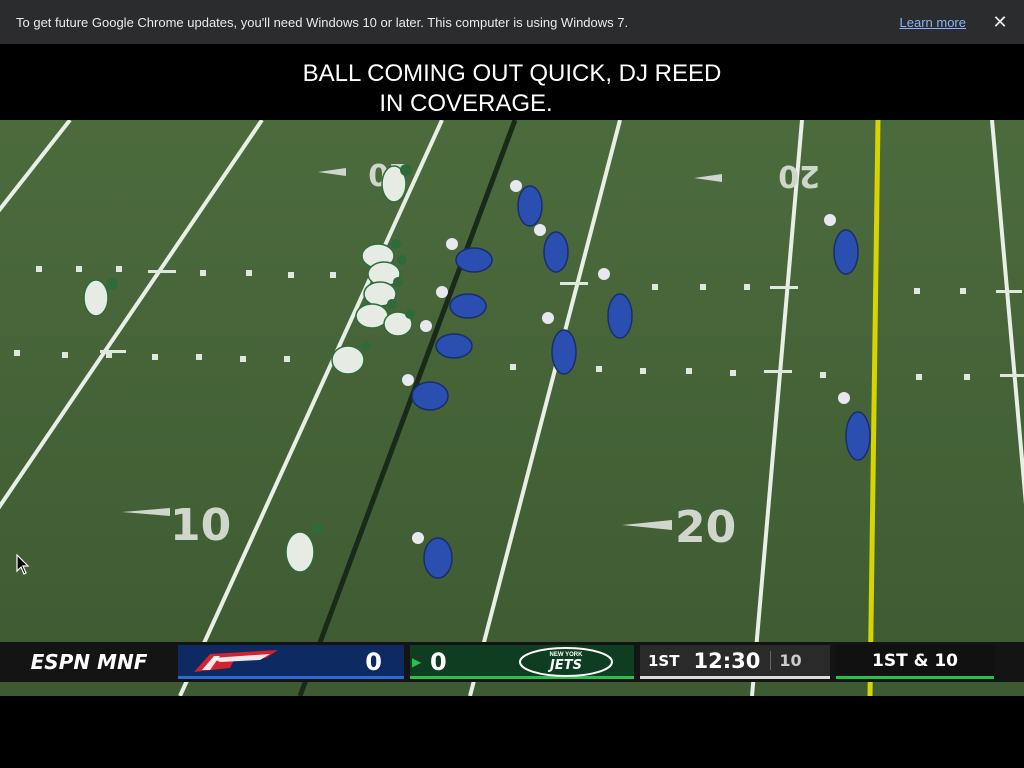  What do you see at coordinates (373, 662) in the screenshot?
I see `home-score: 0` at bounding box center [373, 662].